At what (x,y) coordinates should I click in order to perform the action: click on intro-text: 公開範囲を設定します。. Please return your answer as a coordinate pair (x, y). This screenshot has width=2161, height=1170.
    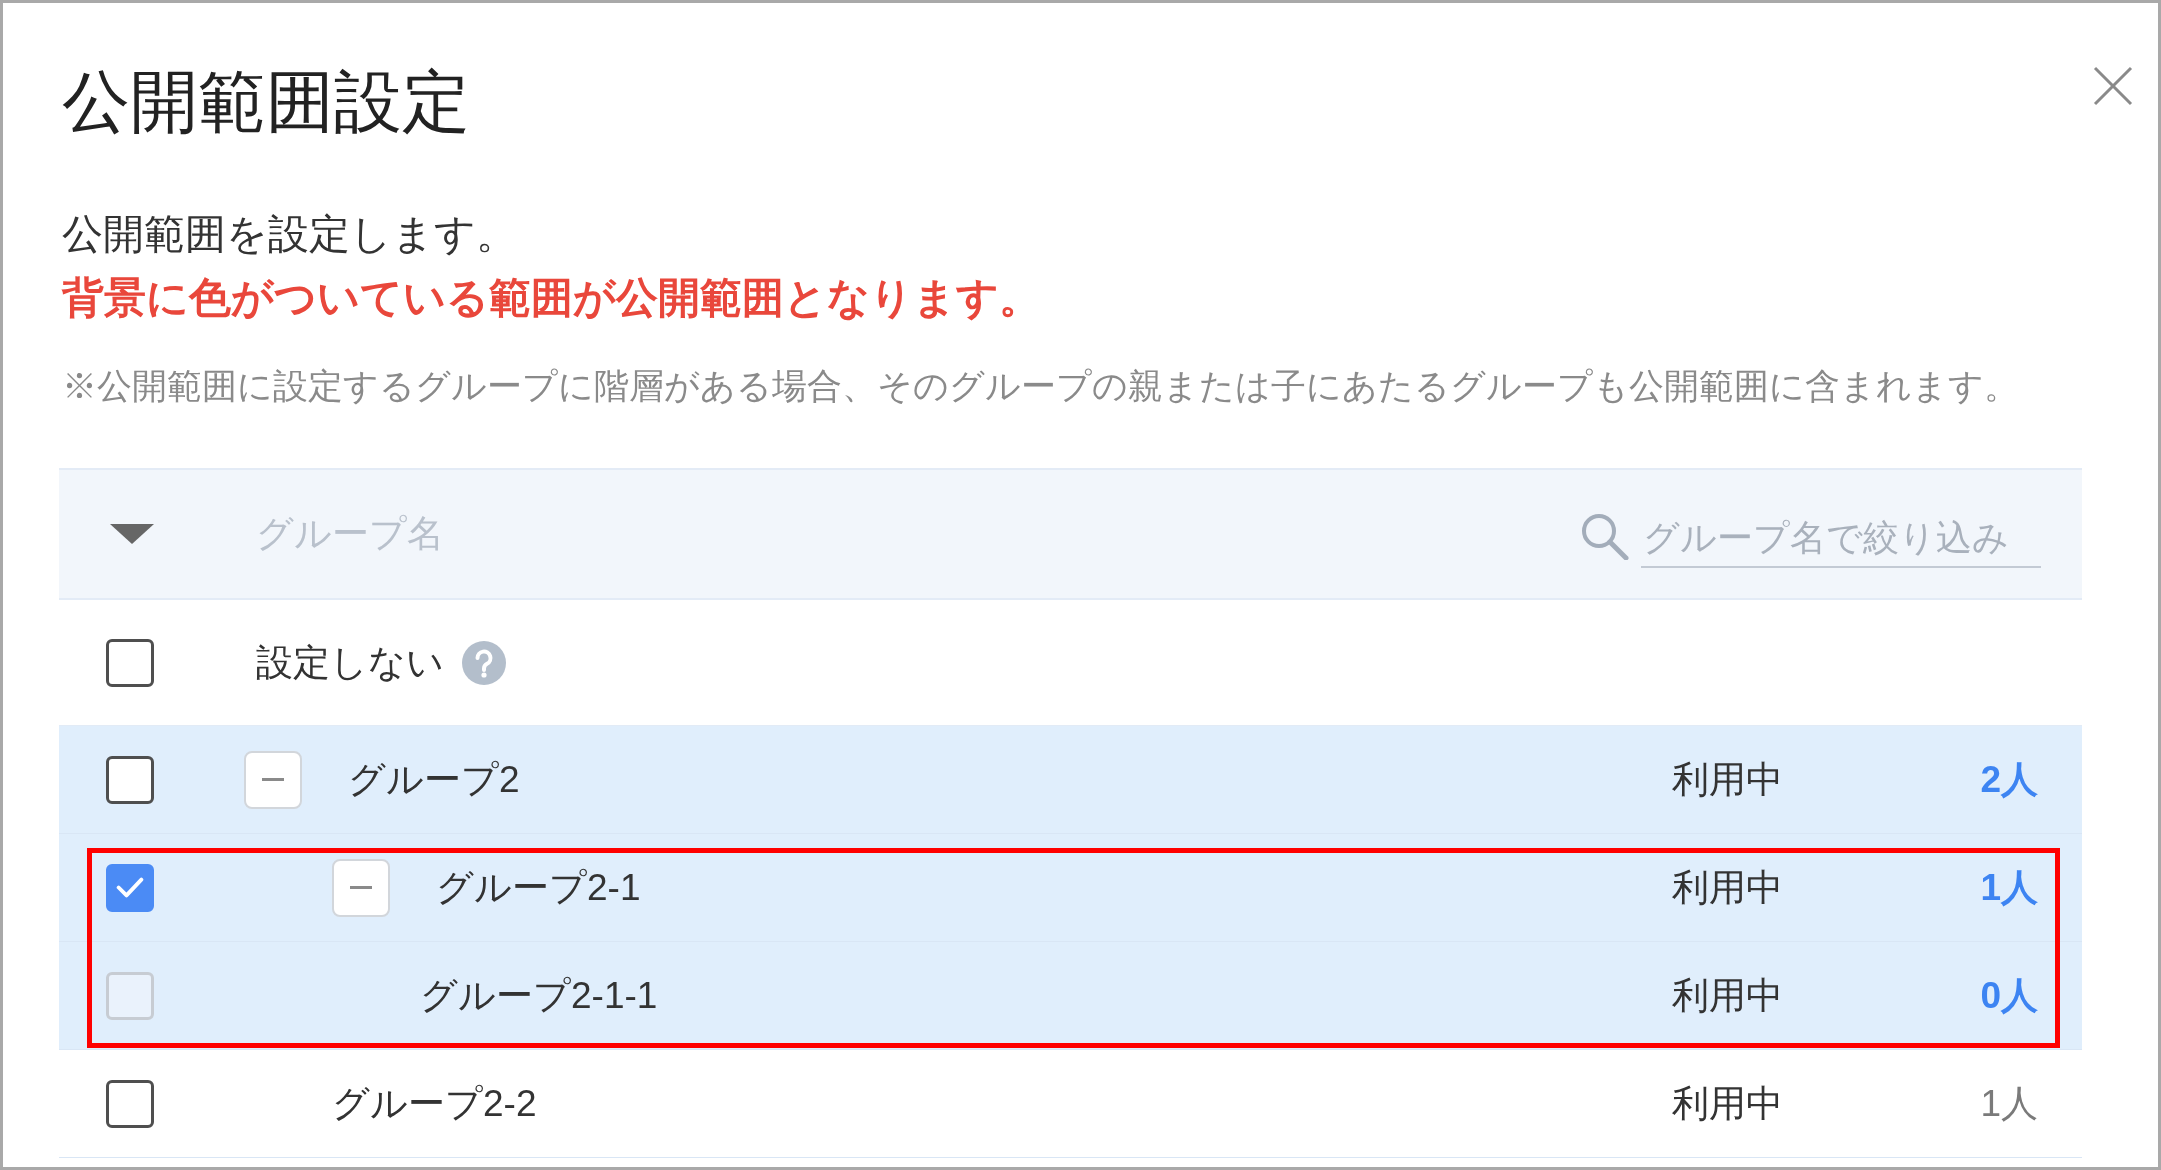
    Looking at the image, I should click on (289, 234).